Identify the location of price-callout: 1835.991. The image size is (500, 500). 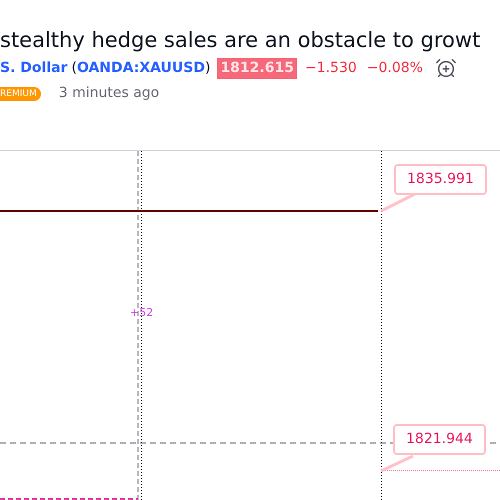
(440, 179).